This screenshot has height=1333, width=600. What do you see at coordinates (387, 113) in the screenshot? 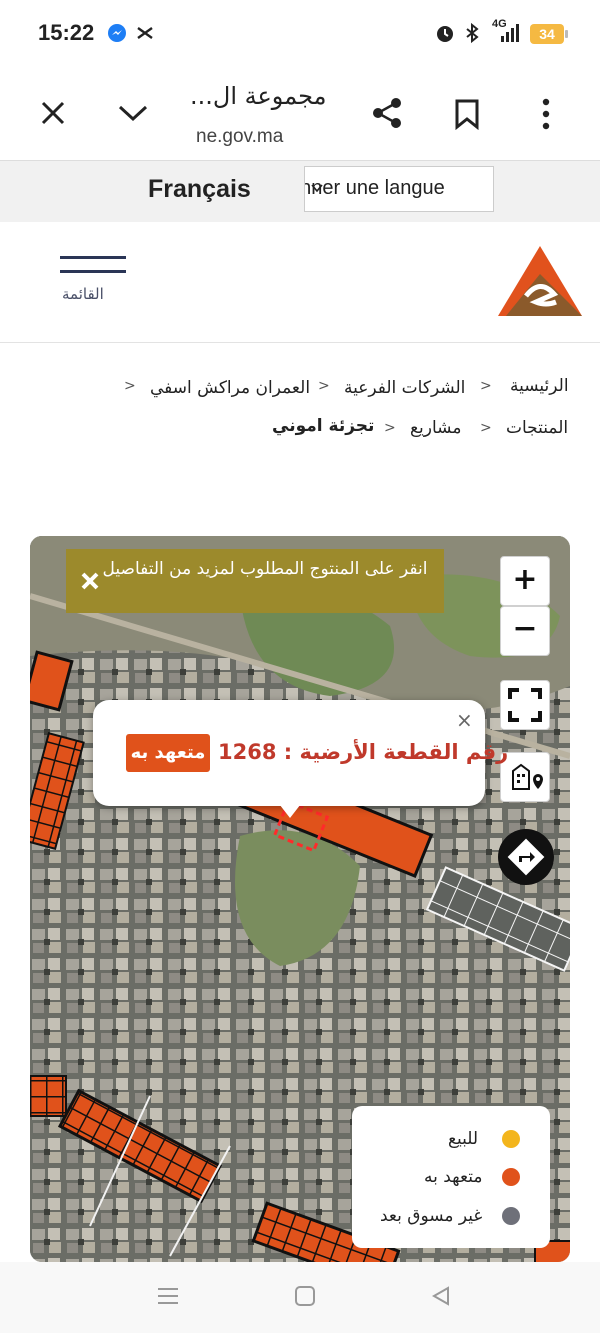
I see `share-icon` at bounding box center [387, 113].